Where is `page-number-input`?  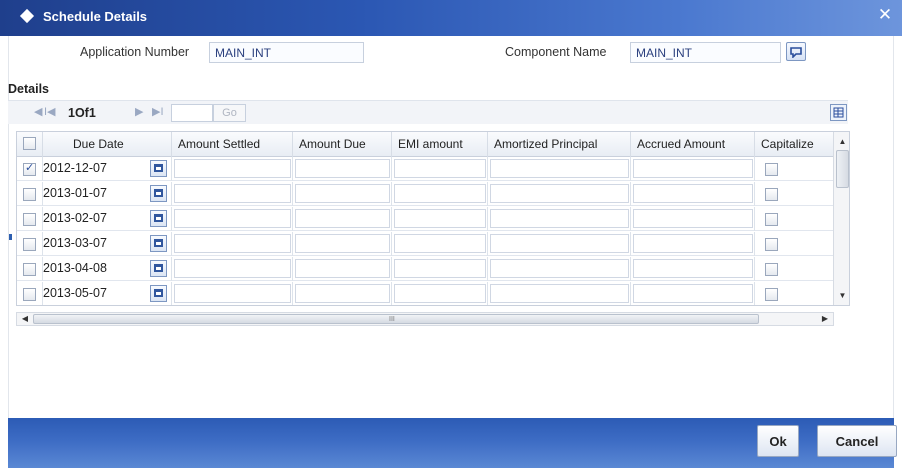
page-number-input is located at coordinates (192, 113).